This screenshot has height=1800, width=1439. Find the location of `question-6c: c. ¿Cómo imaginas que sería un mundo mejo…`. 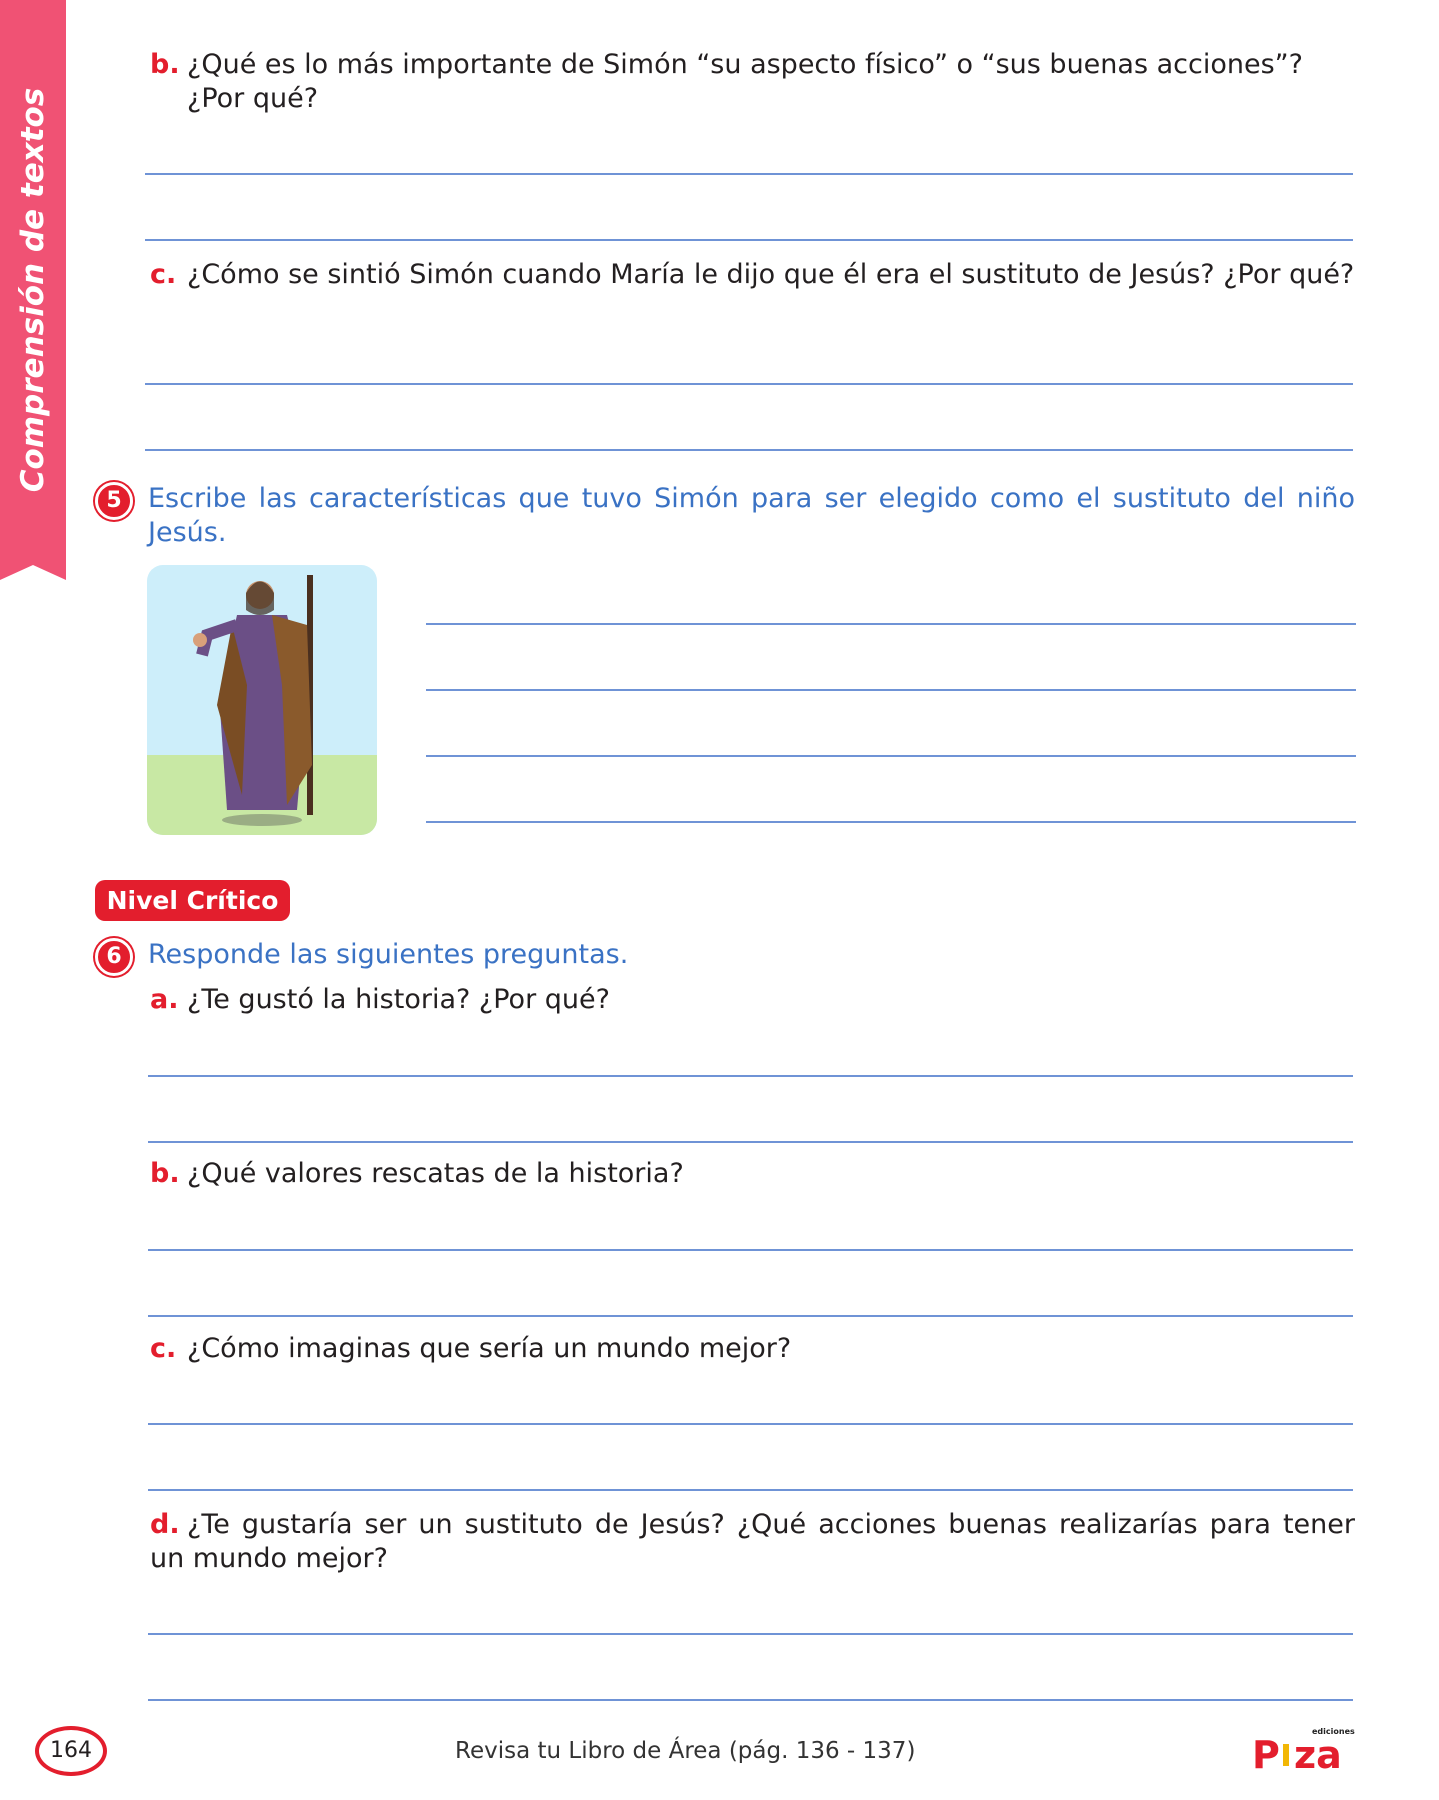

question-6c: c. ¿Cómo imaginas que sería un mundo mejo… is located at coordinates (752, 1349).